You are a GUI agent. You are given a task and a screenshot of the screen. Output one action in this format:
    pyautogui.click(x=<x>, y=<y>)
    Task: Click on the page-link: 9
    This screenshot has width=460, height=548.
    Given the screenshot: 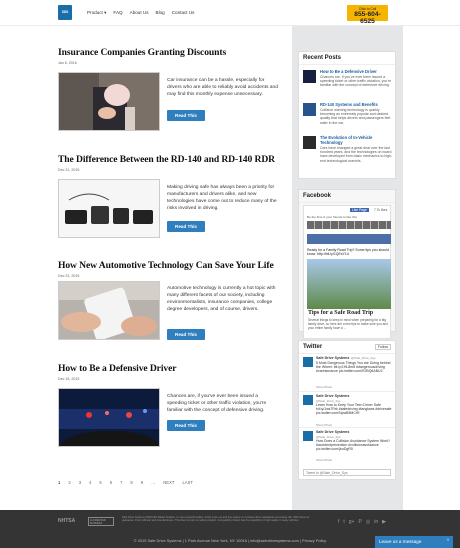 What is the action you would take?
    pyautogui.click(x=142, y=482)
    